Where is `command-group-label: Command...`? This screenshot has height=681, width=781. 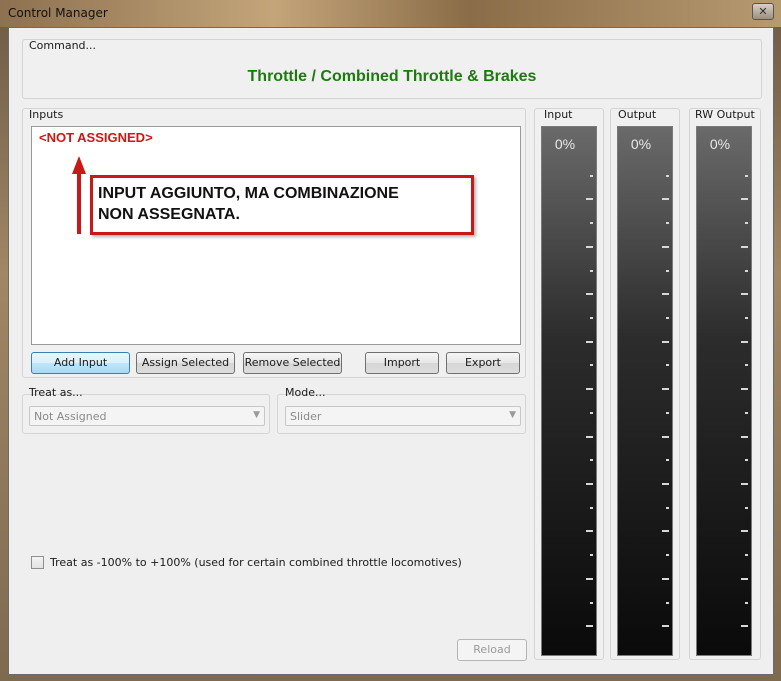
command-group-label: Command... is located at coordinates (63, 45).